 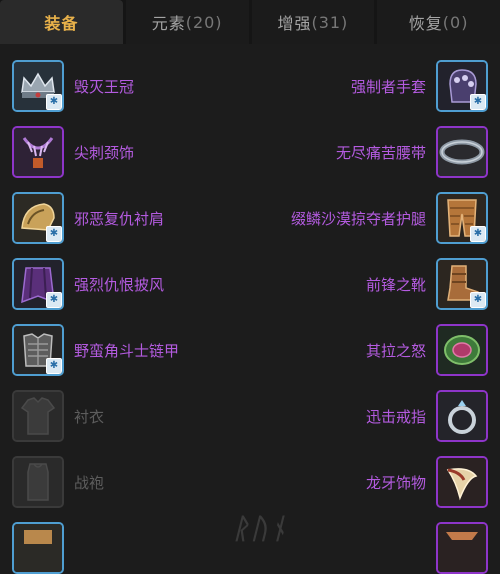 I want to click on item-name-waist: 无尽痛苦腰带, so click(x=380, y=153).